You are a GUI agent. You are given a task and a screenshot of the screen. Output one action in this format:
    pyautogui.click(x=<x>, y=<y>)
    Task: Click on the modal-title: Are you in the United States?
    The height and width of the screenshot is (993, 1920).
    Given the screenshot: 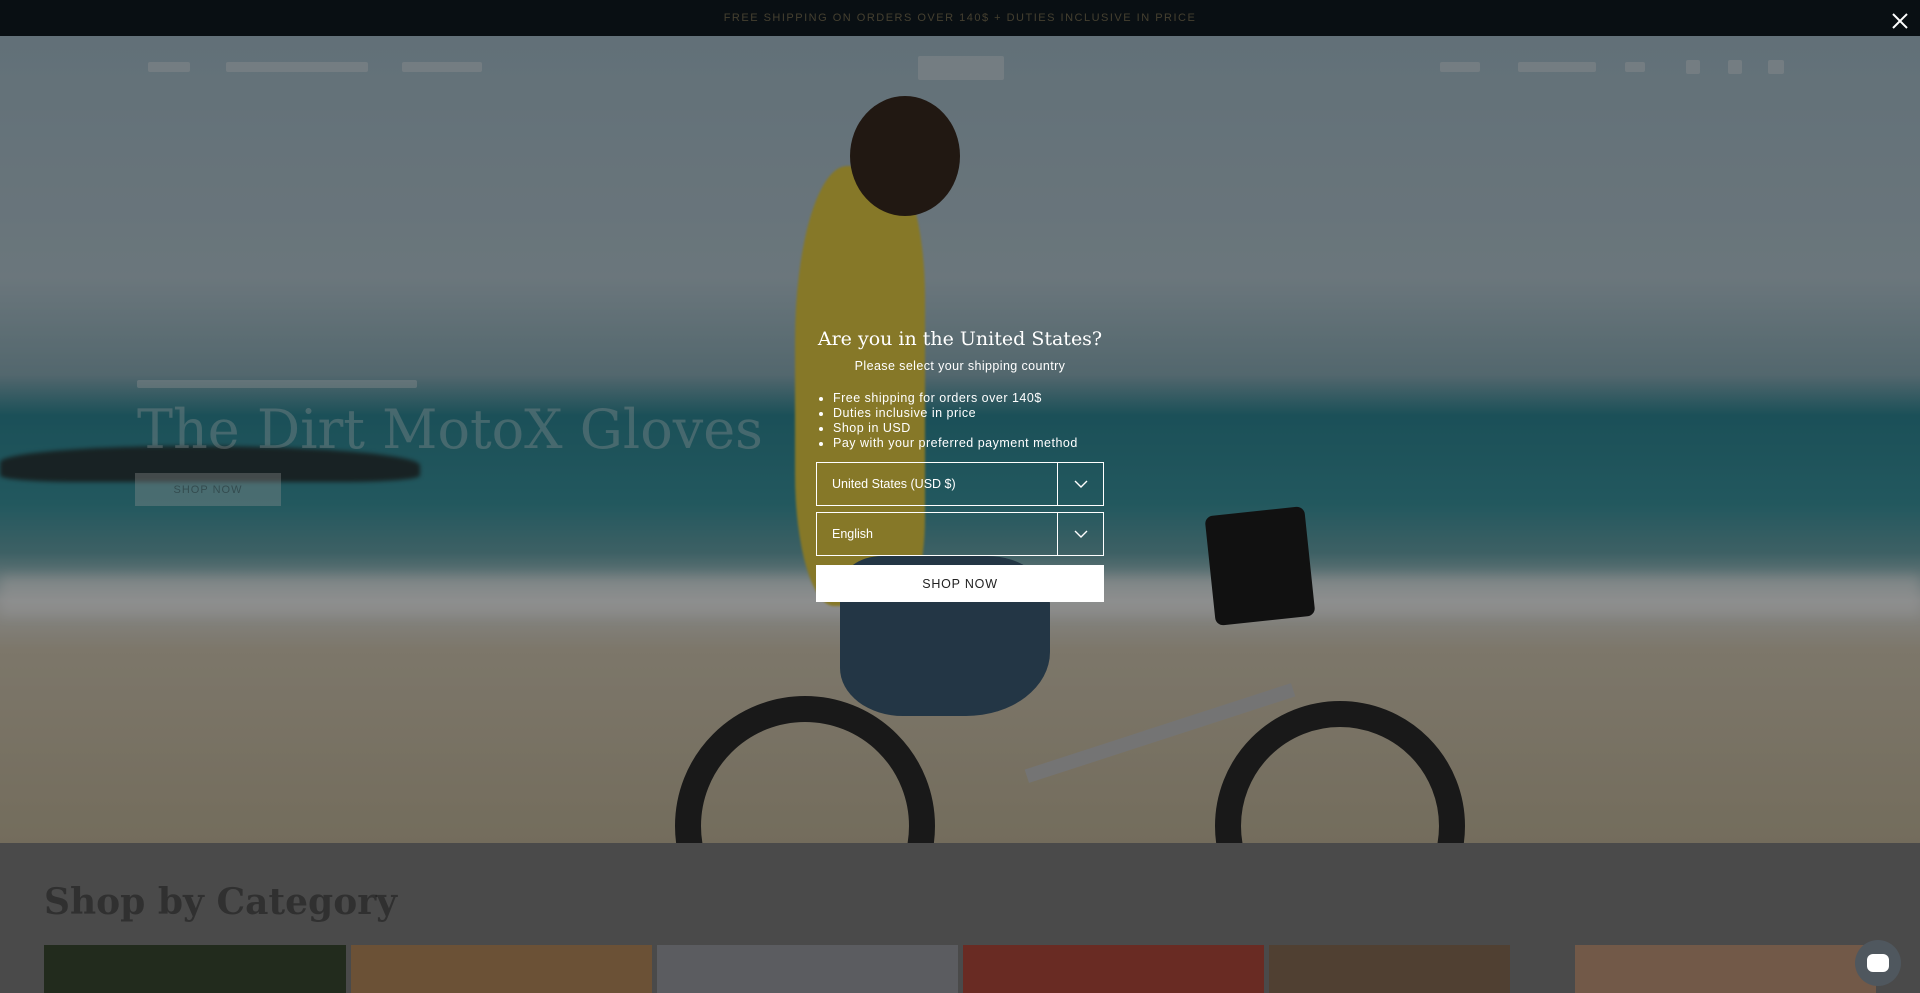 What is the action you would take?
    pyautogui.click(x=960, y=339)
    